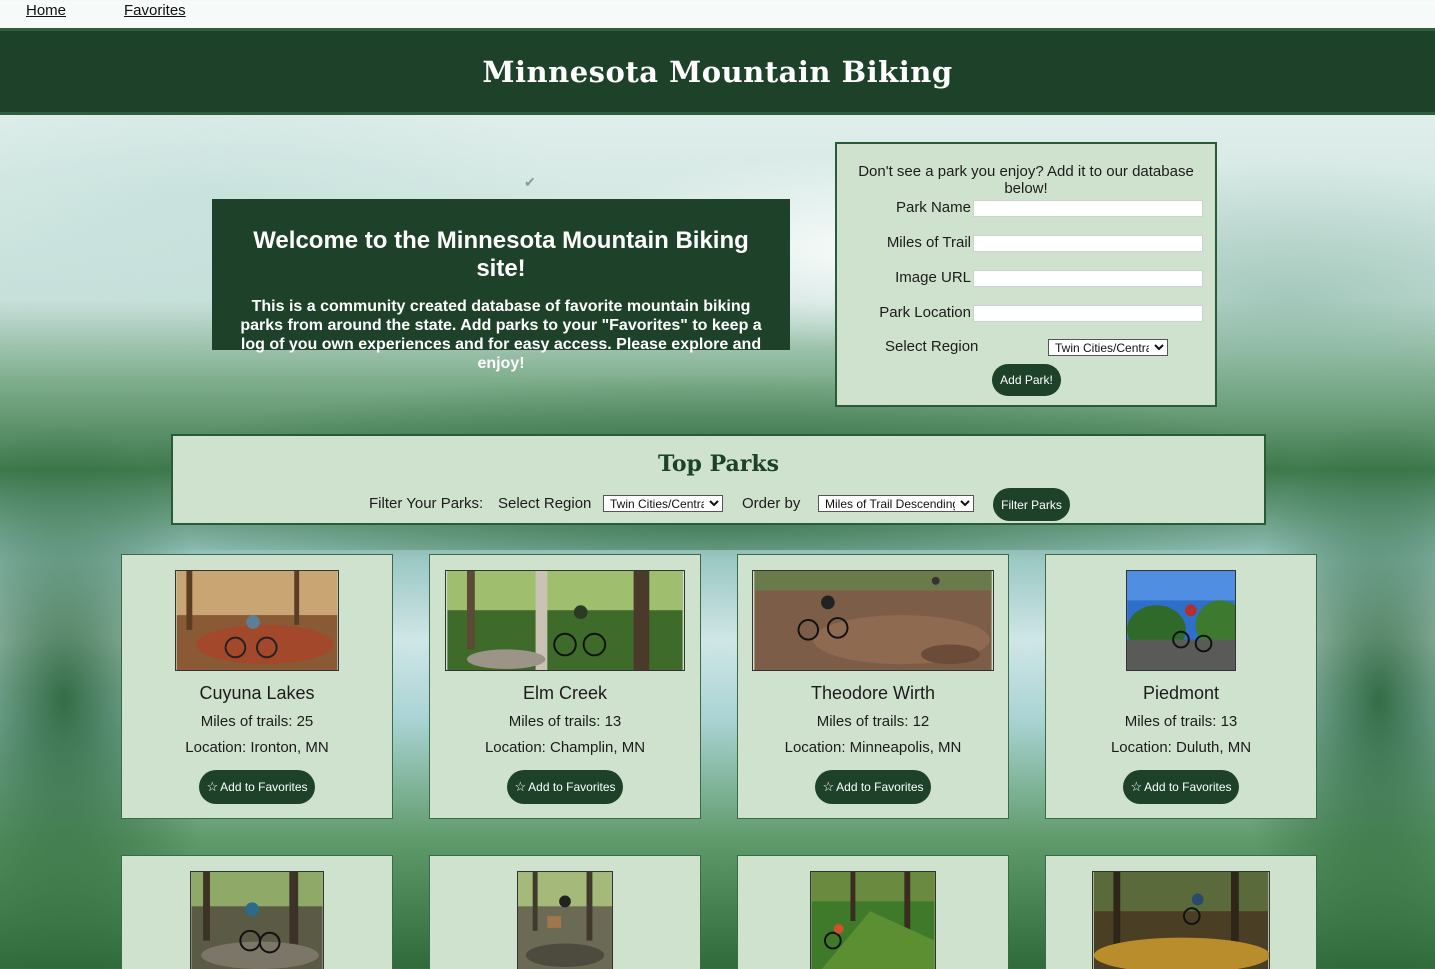 The width and height of the screenshot is (1435, 969). What do you see at coordinates (717, 14) in the screenshot?
I see `top-nav: Home Favorites` at bounding box center [717, 14].